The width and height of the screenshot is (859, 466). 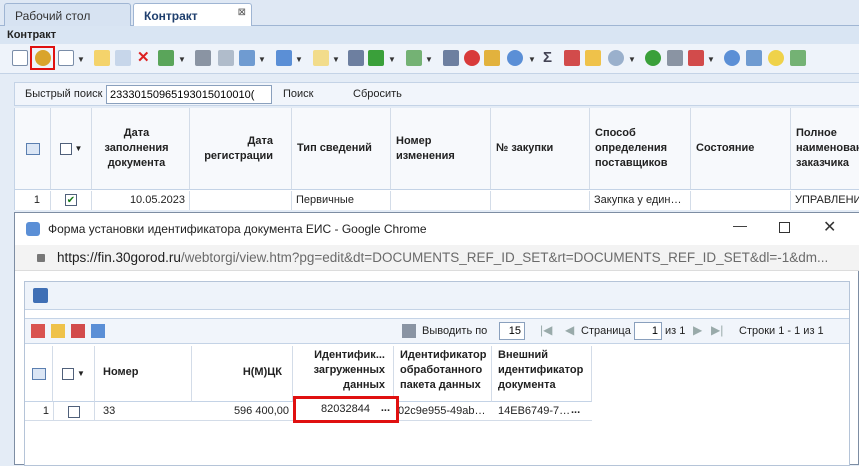 I want to click on tab-label: Рабочий стол, so click(x=53, y=16).